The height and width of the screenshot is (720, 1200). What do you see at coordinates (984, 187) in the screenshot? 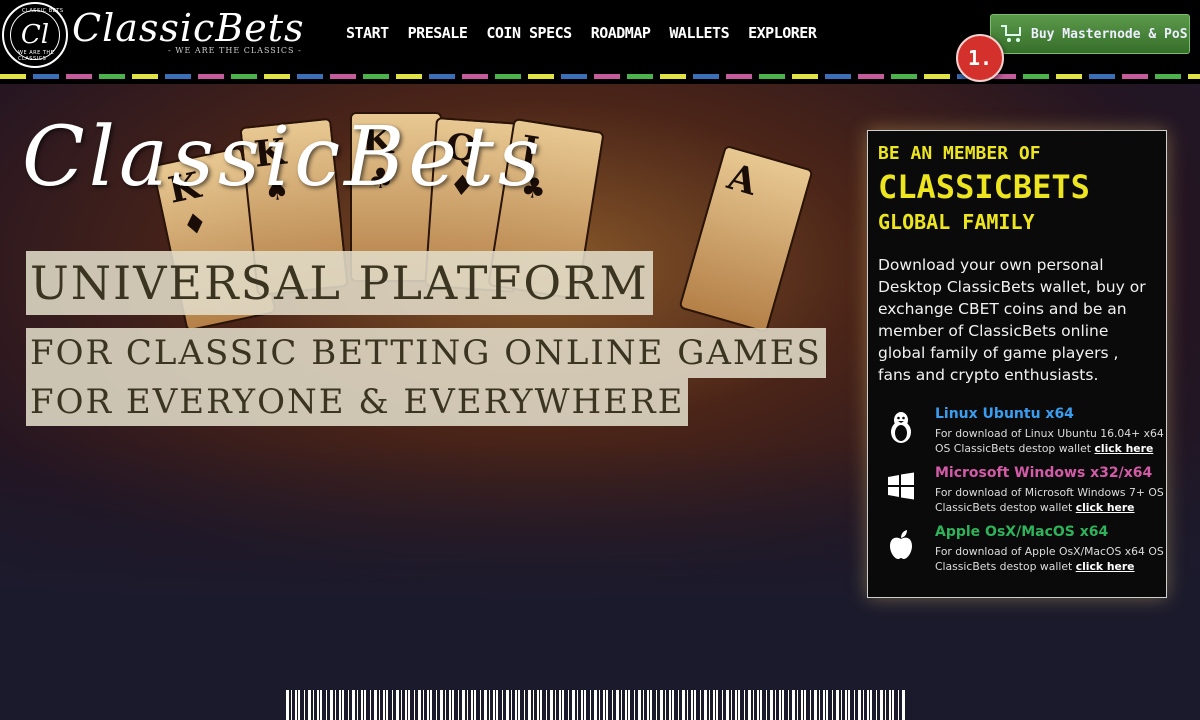
I see `panel-heading-line-2: CLASSICBETS` at bounding box center [984, 187].